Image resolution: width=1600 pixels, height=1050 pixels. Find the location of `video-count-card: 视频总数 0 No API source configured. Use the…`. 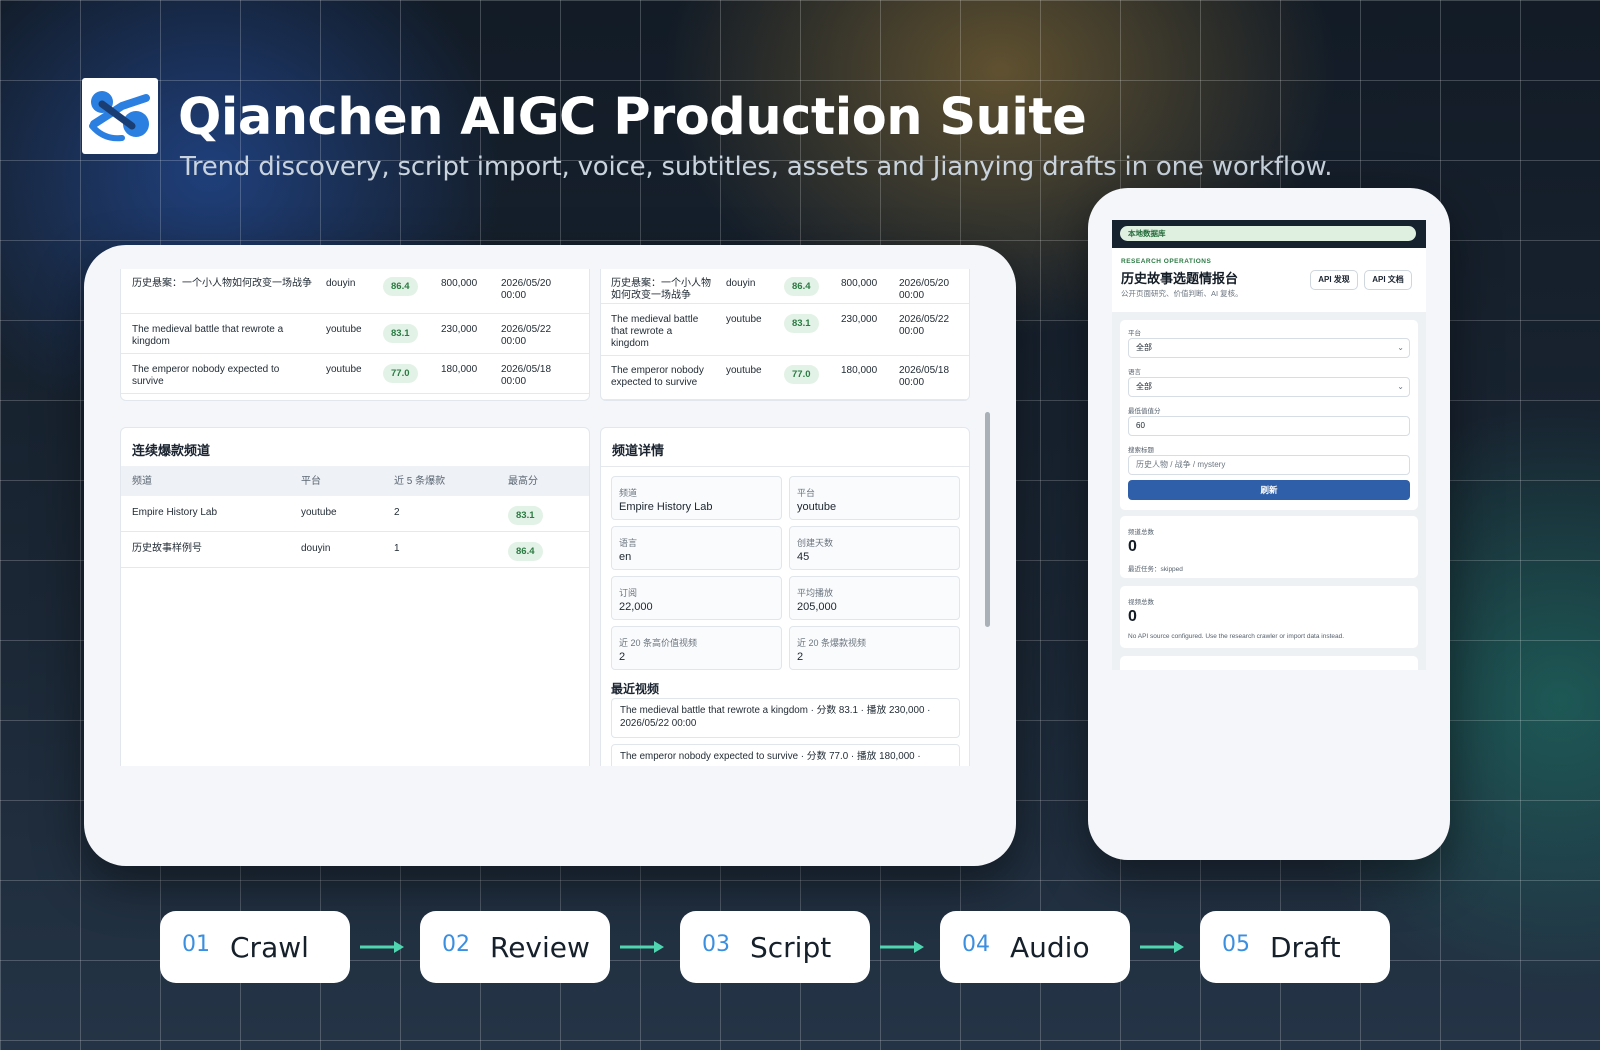

video-count-card: 视频总数 0 No API source configured. Use the… is located at coordinates (1269, 617).